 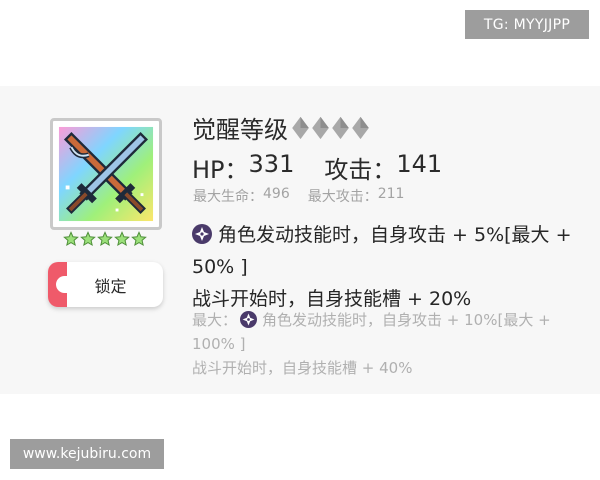 I want to click on crossed-swords-icon, so click(x=106, y=174).